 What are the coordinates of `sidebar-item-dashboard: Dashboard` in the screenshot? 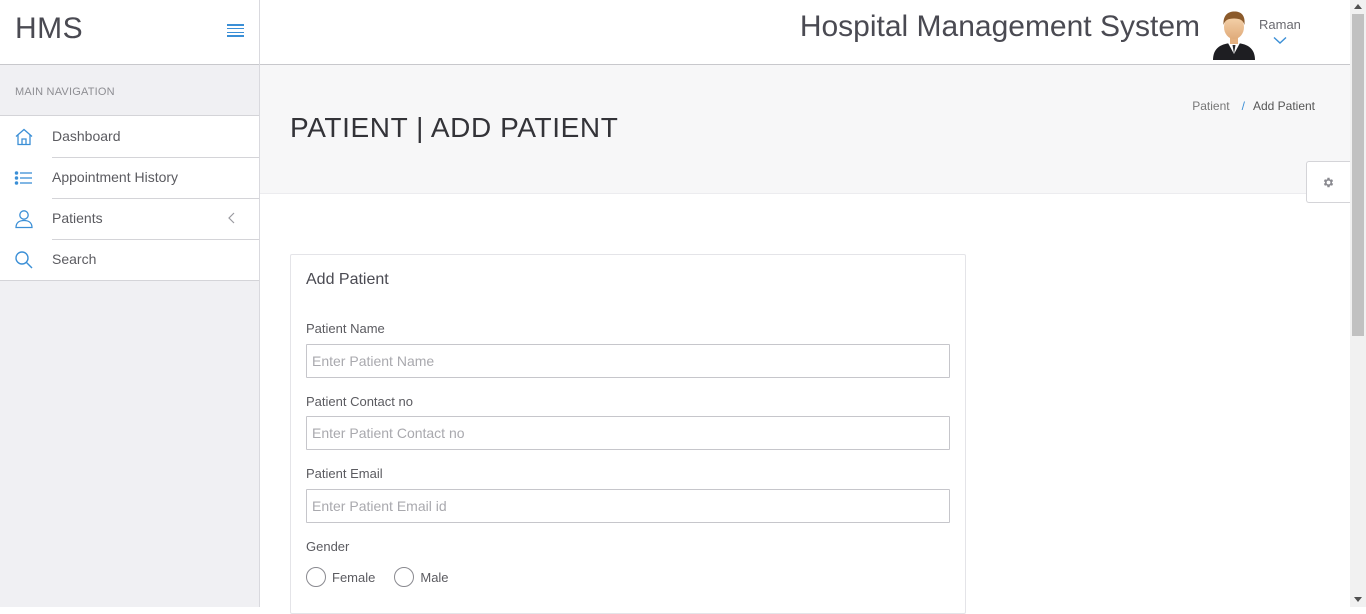 It's located at (129, 136).